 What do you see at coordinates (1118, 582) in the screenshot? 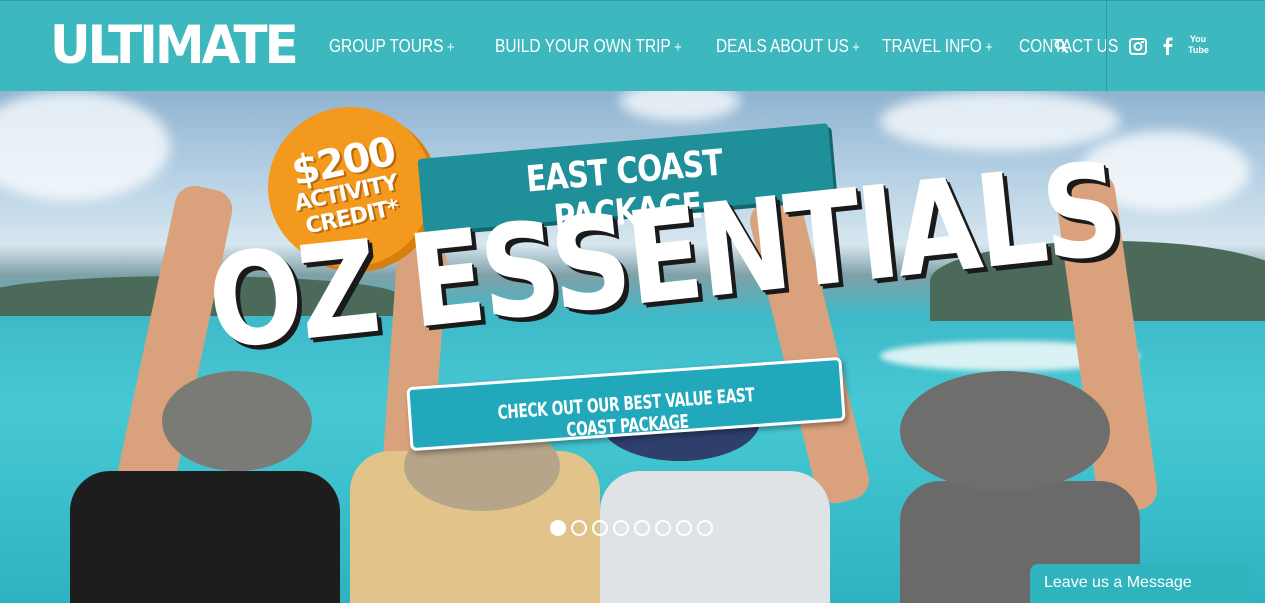
I see `chat-label: Leave us a Message` at bounding box center [1118, 582].